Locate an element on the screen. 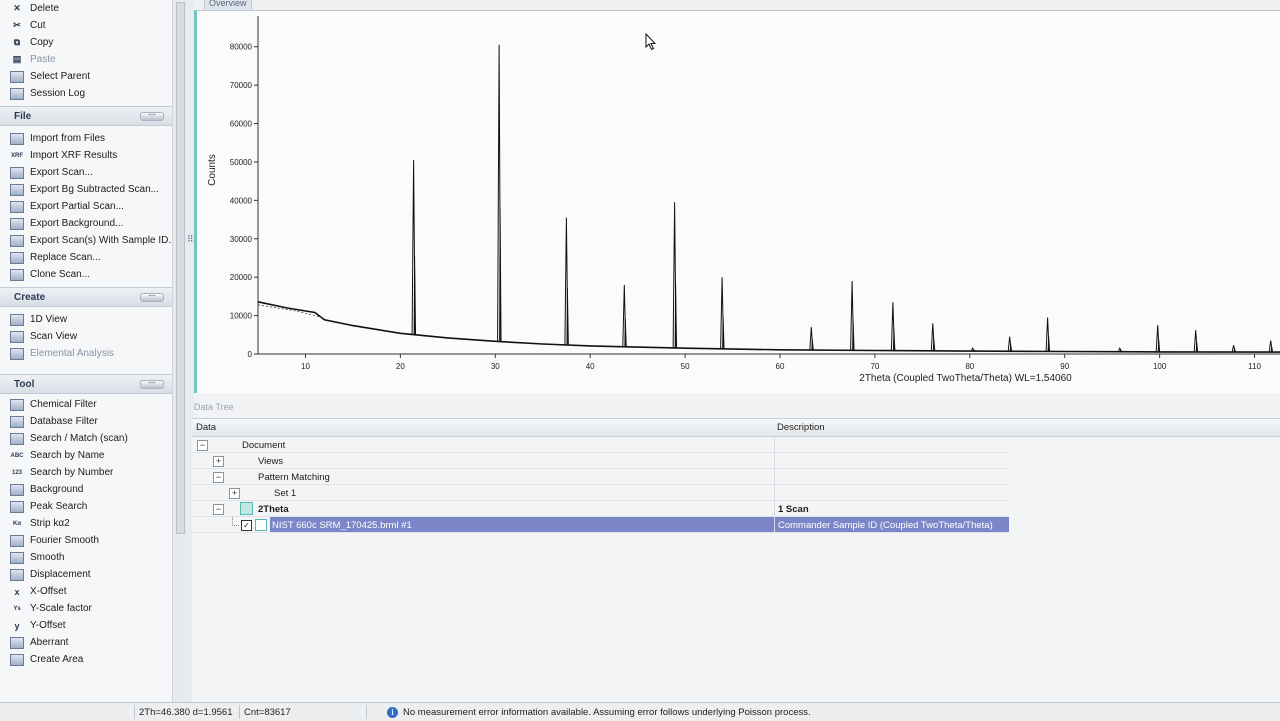 The height and width of the screenshot is (721, 1280). command-session-log: Session Log is located at coordinates (86, 93).